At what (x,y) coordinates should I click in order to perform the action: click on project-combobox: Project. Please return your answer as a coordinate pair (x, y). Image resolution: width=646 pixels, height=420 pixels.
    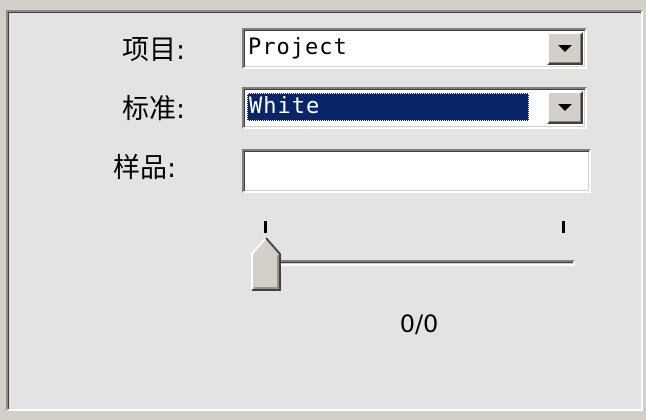
    Looking at the image, I should click on (414, 48).